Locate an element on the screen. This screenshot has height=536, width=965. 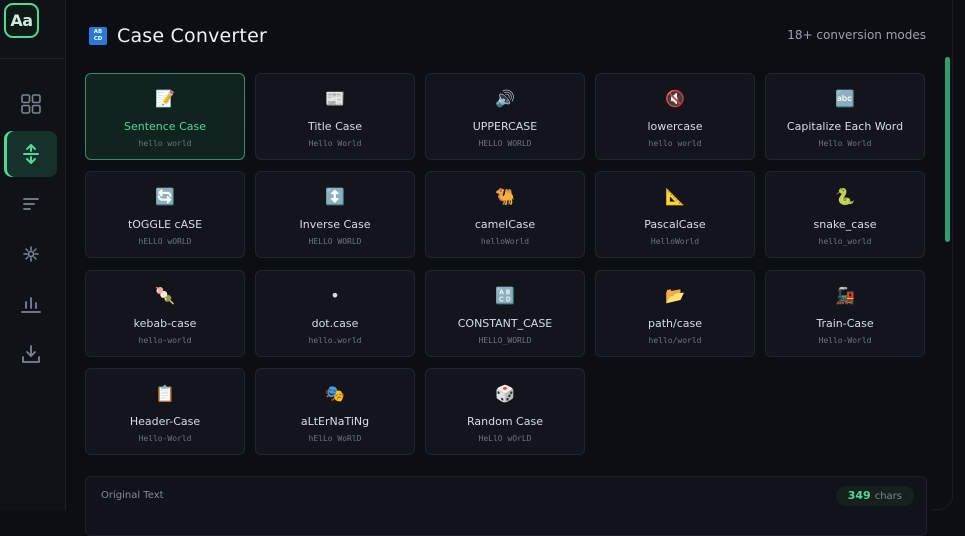
text-lines-icon is located at coordinates (30, 204).